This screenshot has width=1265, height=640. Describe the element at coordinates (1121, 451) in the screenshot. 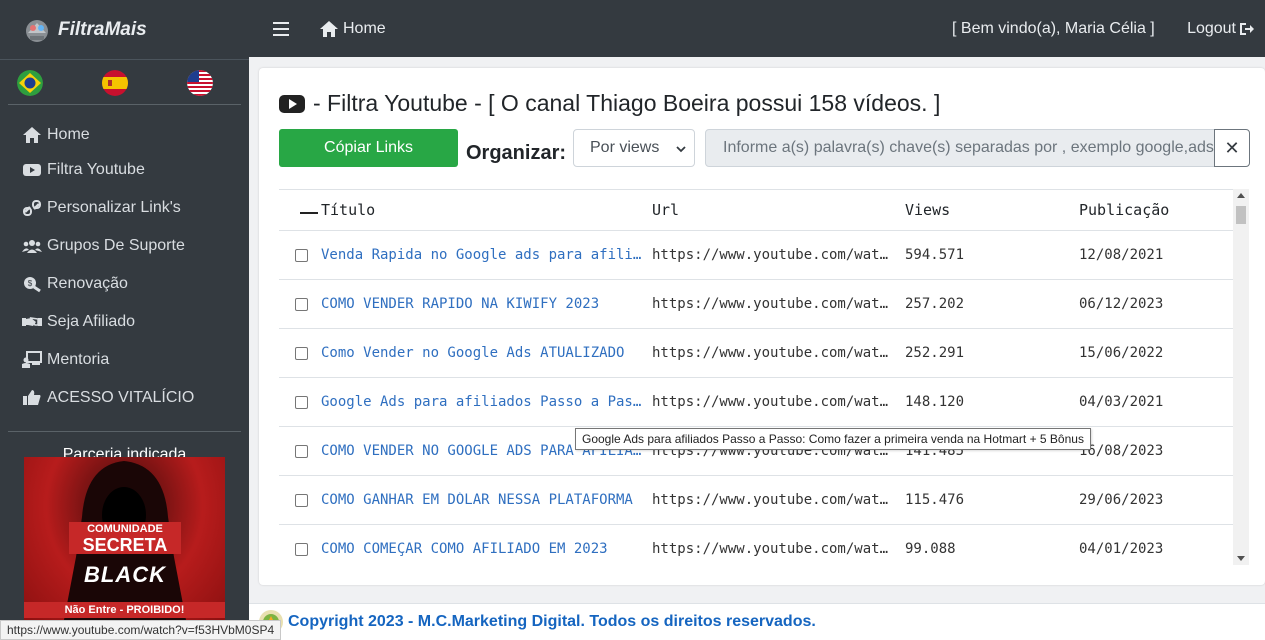

I see `video-date: 16/08/2023` at that location.